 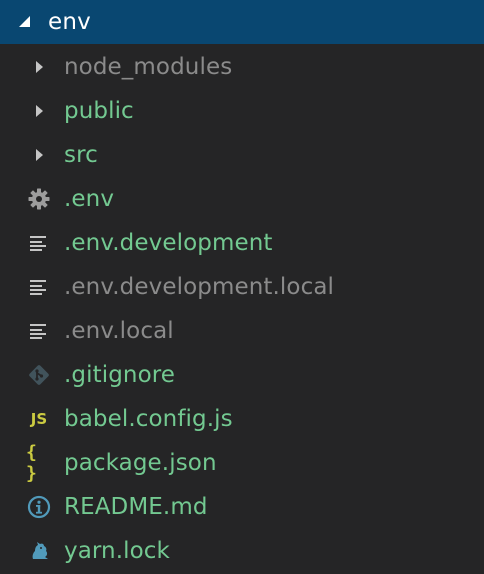 I want to click on tree-item-env-file: .env, so click(x=242, y=199).